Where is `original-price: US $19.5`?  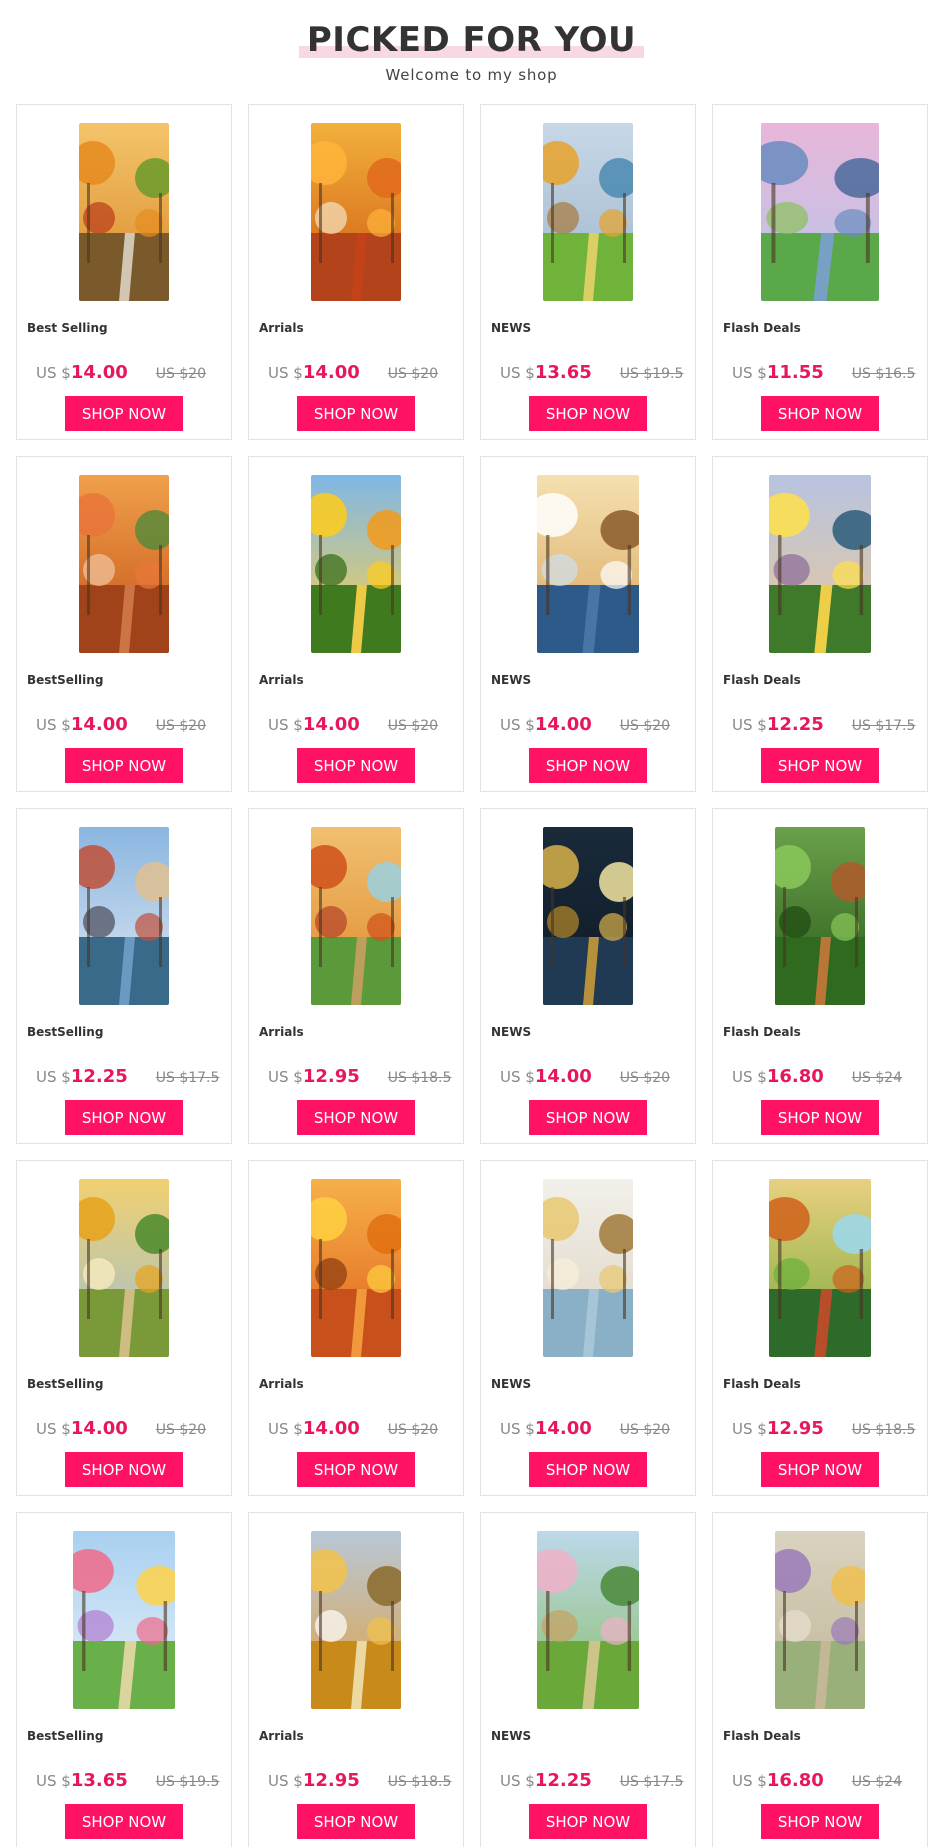
original-price: US $19.5 is located at coordinates (651, 374).